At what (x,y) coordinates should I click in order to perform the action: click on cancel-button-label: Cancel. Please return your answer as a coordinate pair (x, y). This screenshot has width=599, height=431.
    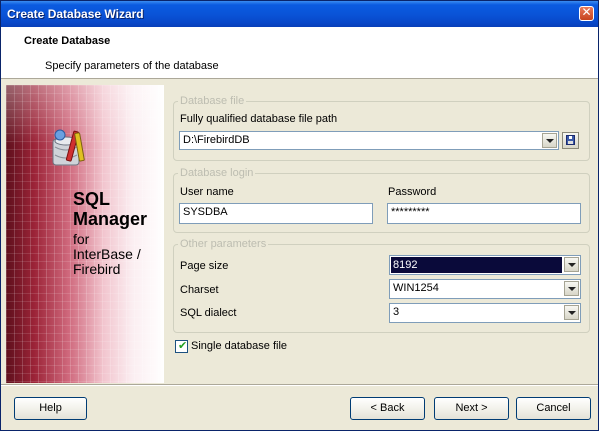
    Looking at the image, I should click on (553, 408).